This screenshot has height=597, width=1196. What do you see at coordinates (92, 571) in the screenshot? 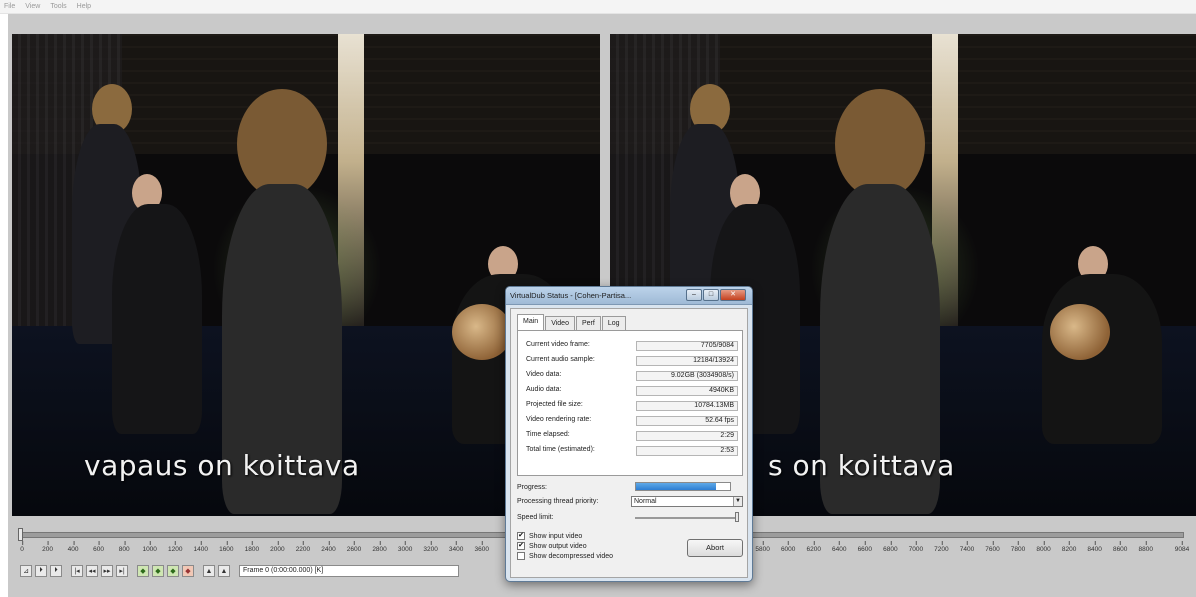
I see `prev-frame-button: ◂◂` at bounding box center [92, 571].